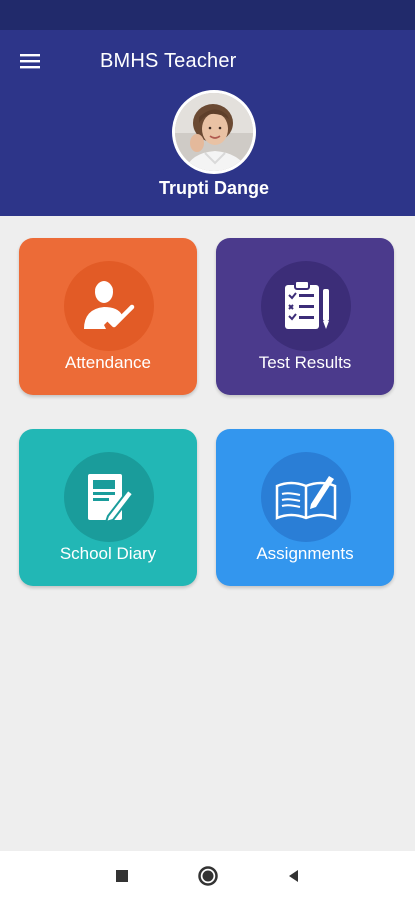 Image resolution: width=415 pixels, height=900 pixels. I want to click on clipboard-checklist-icon, so click(307, 304).